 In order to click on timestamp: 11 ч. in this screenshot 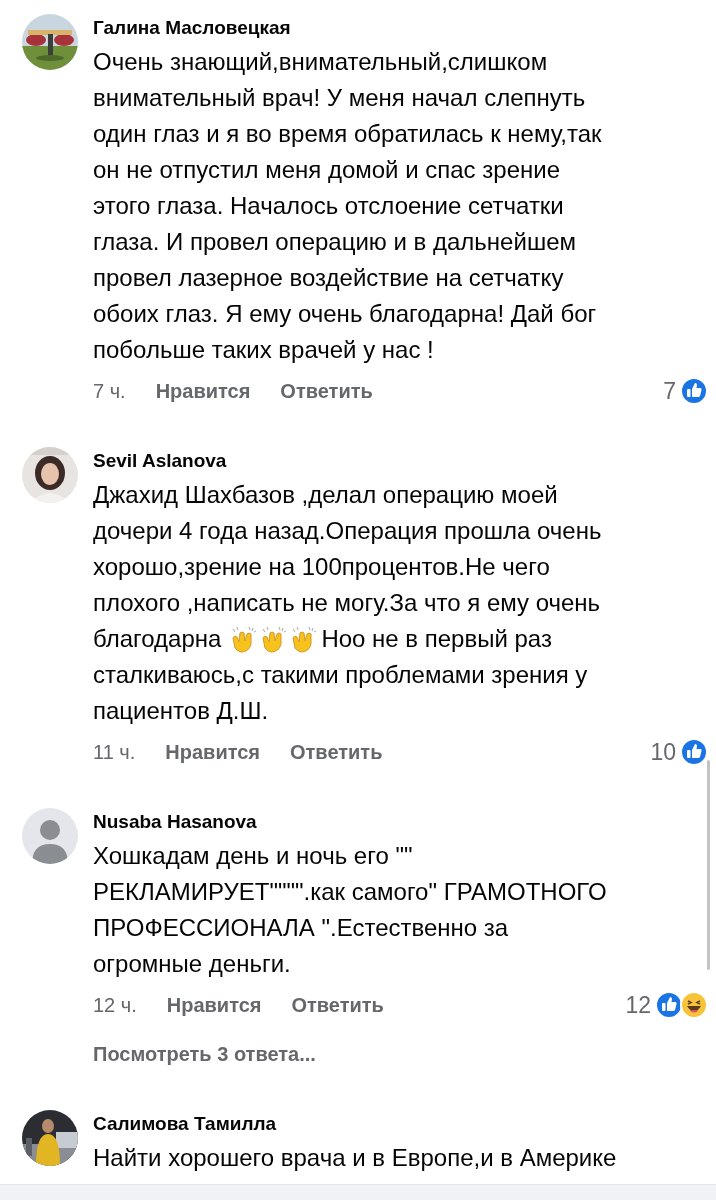, I will do `click(114, 752)`.